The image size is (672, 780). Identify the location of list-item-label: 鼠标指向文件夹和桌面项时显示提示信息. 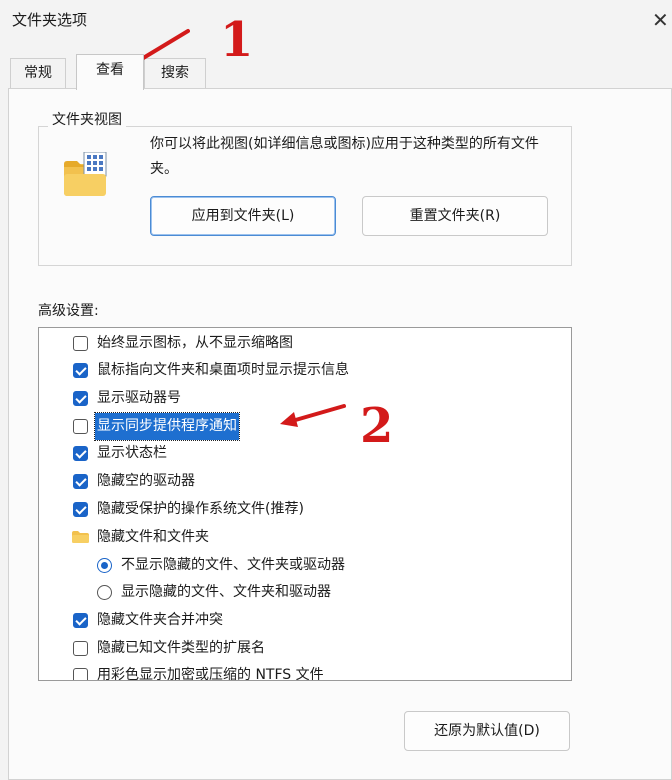
(223, 370).